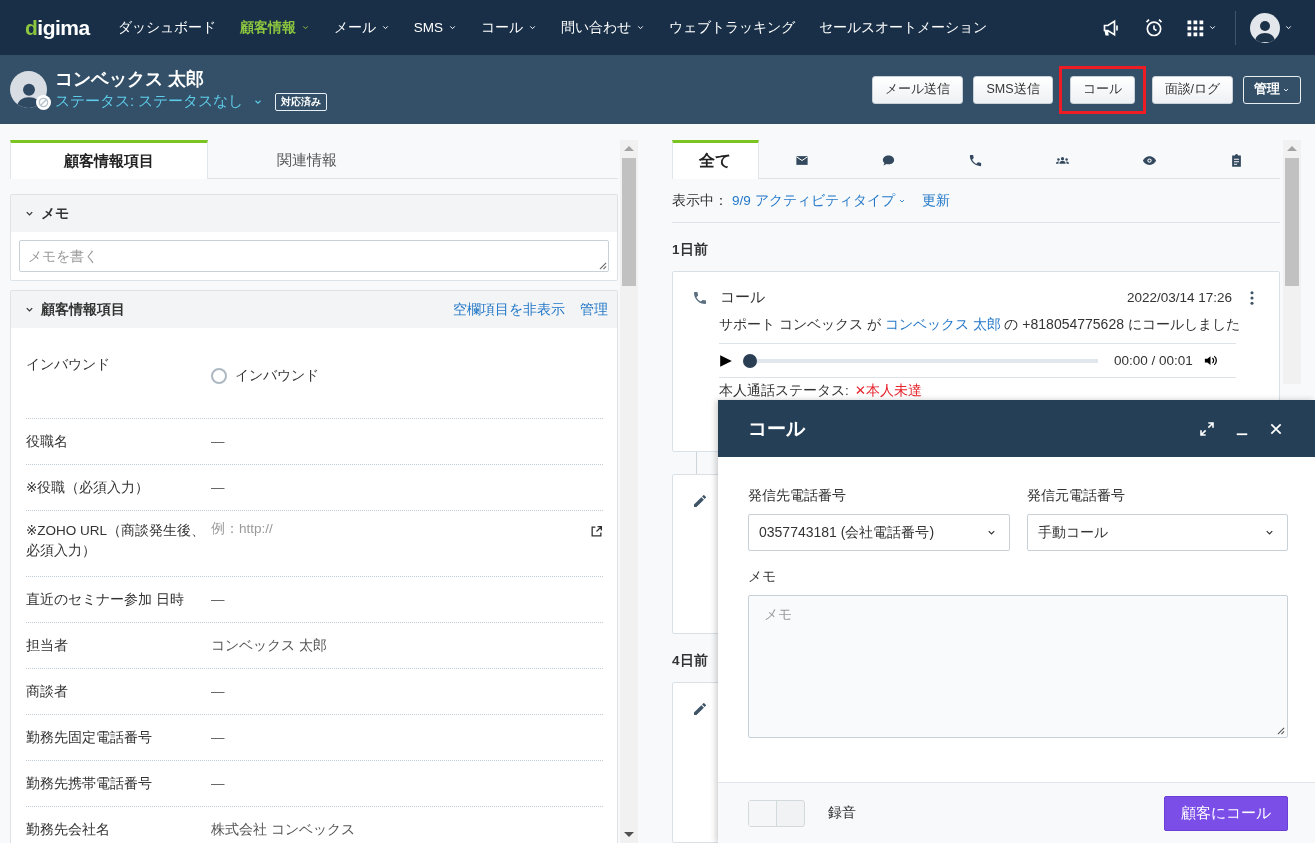 This screenshot has height=843, width=1315. What do you see at coordinates (602, 27) in the screenshot?
I see `nav-item: 問い合わせ` at bounding box center [602, 27].